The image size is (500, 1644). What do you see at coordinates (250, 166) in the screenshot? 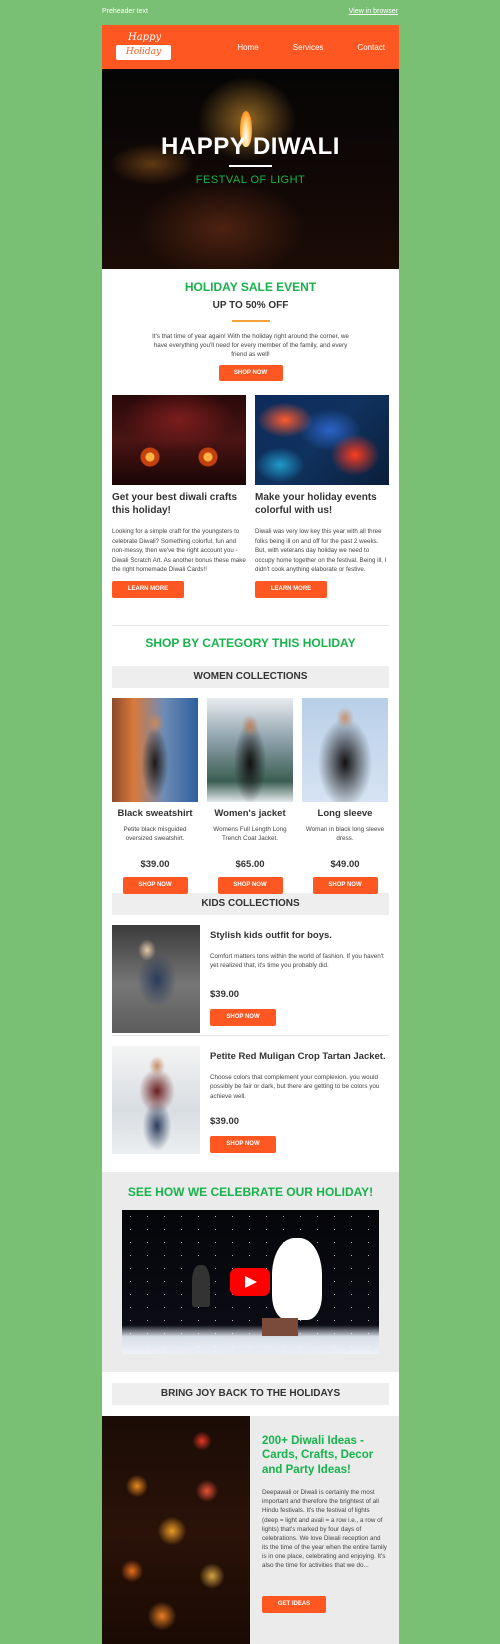
I see `hero-divider` at bounding box center [250, 166].